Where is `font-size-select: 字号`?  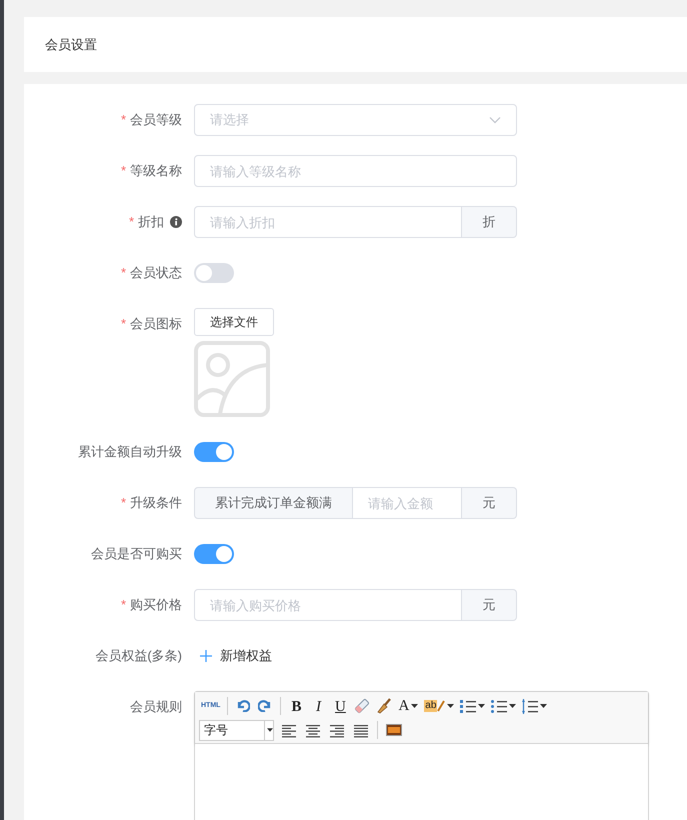 font-size-select: 字号 is located at coordinates (236, 730).